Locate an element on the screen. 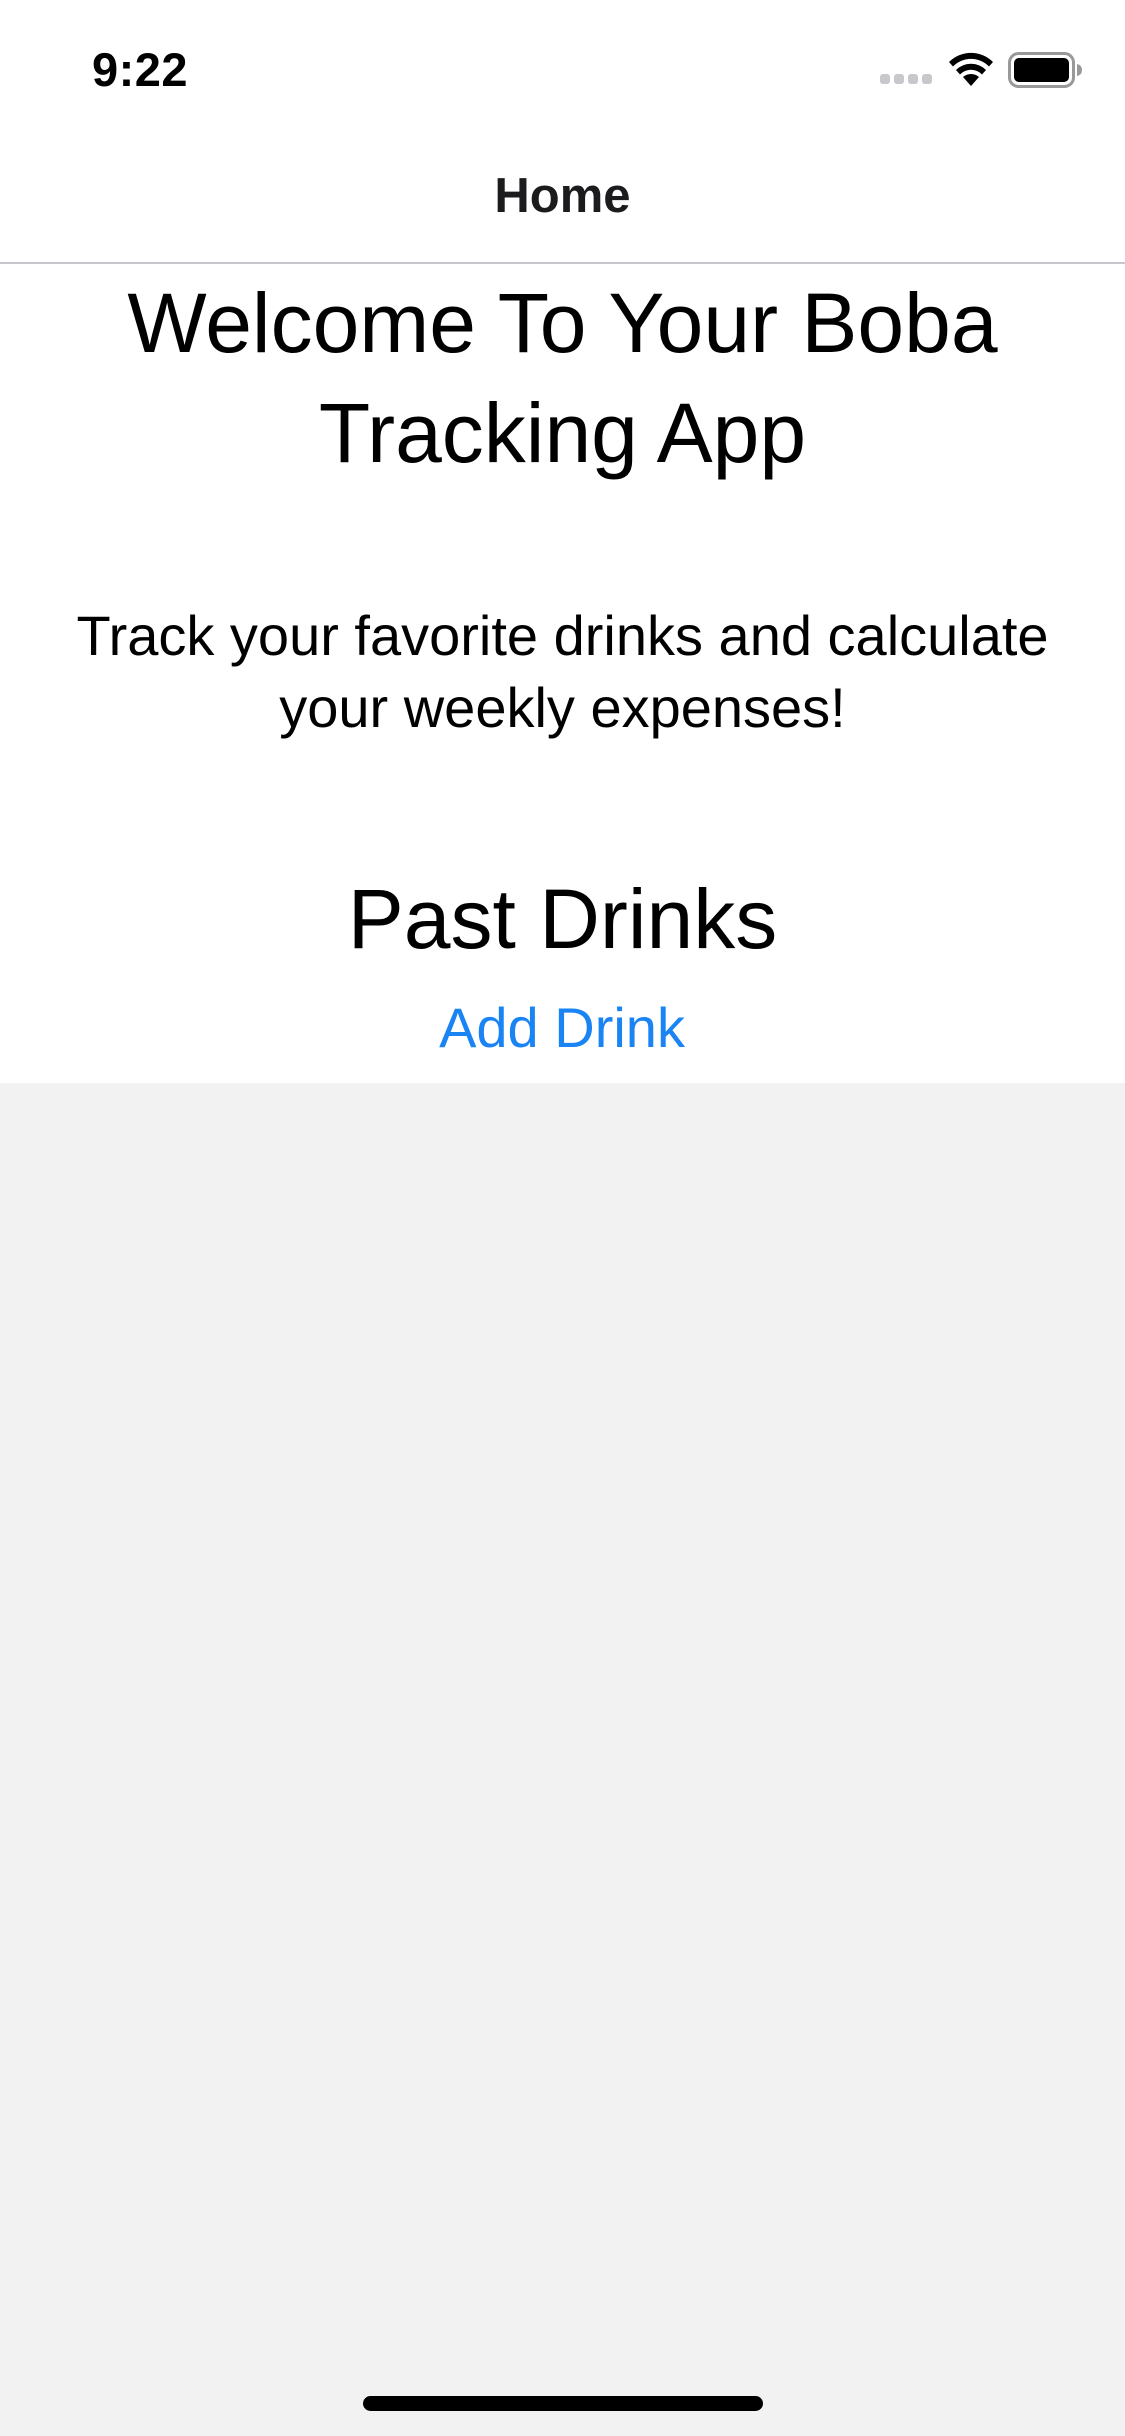 This screenshot has height=2436, width=1125. signal-icon is located at coordinates (907, 81).